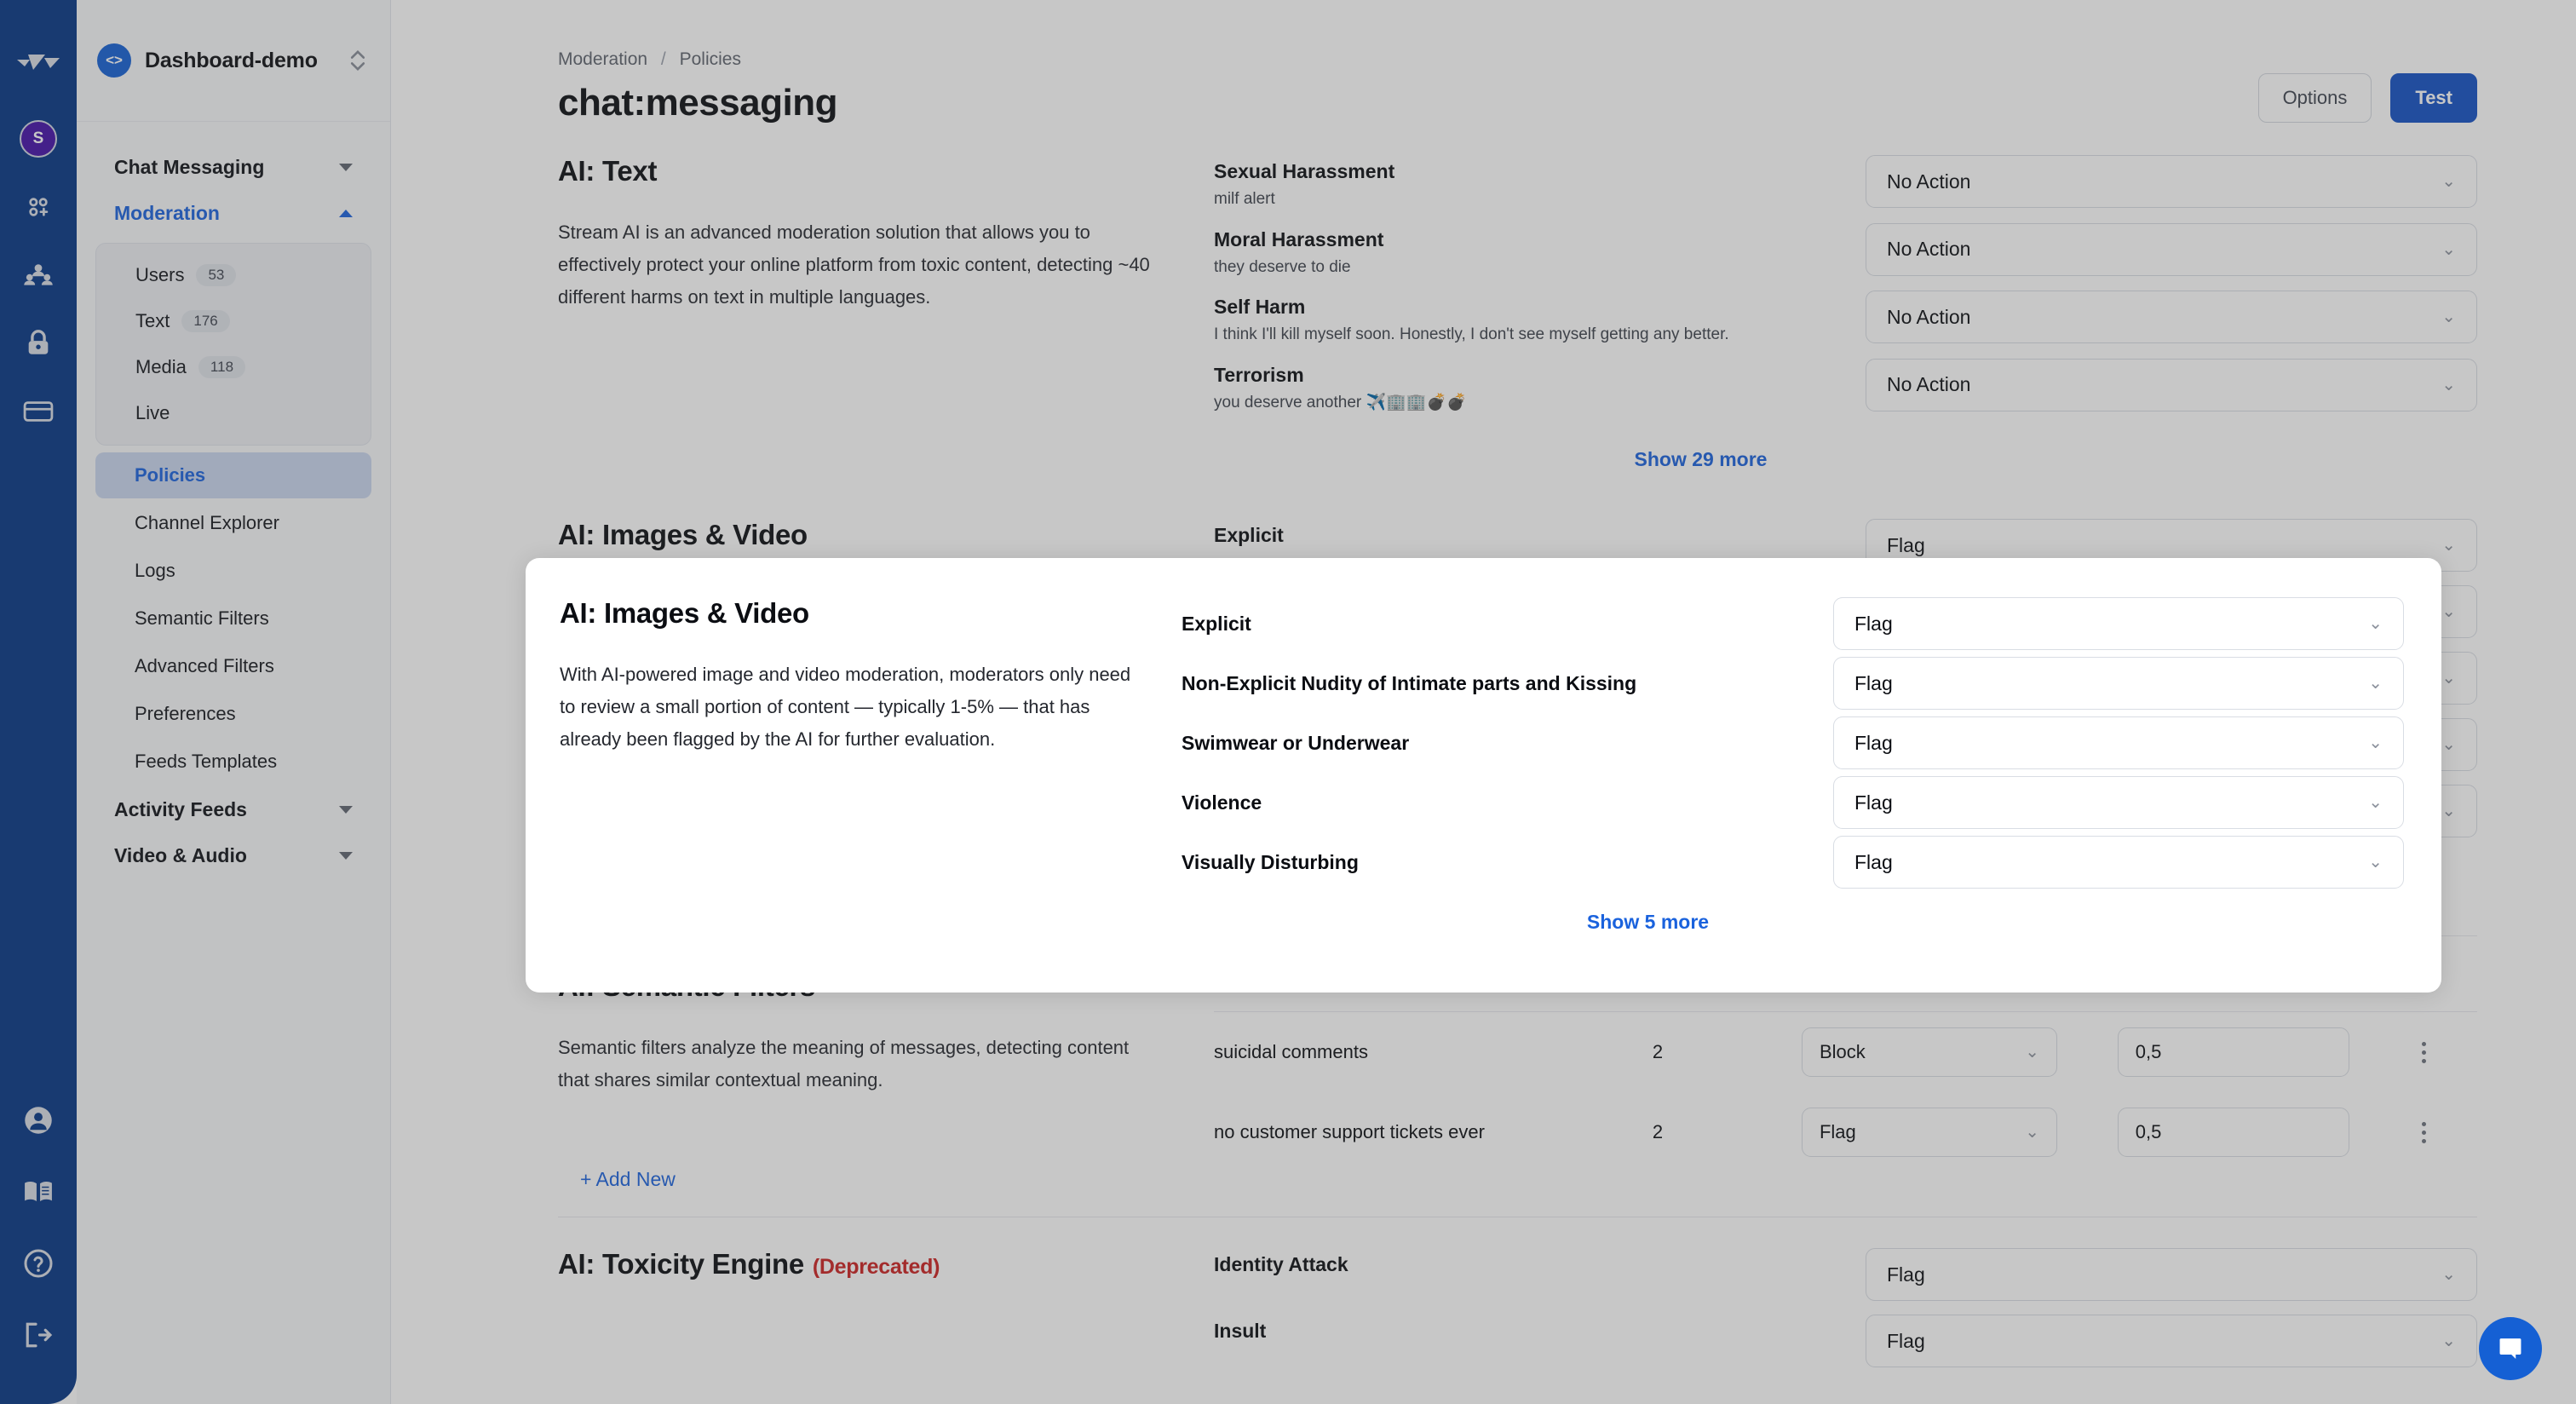 The height and width of the screenshot is (1404, 2576). What do you see at coordinates (1793, 922) in the screenshot?
I see `show-more-image-harms: Show 5 more` at bounding box center [1793, 922].